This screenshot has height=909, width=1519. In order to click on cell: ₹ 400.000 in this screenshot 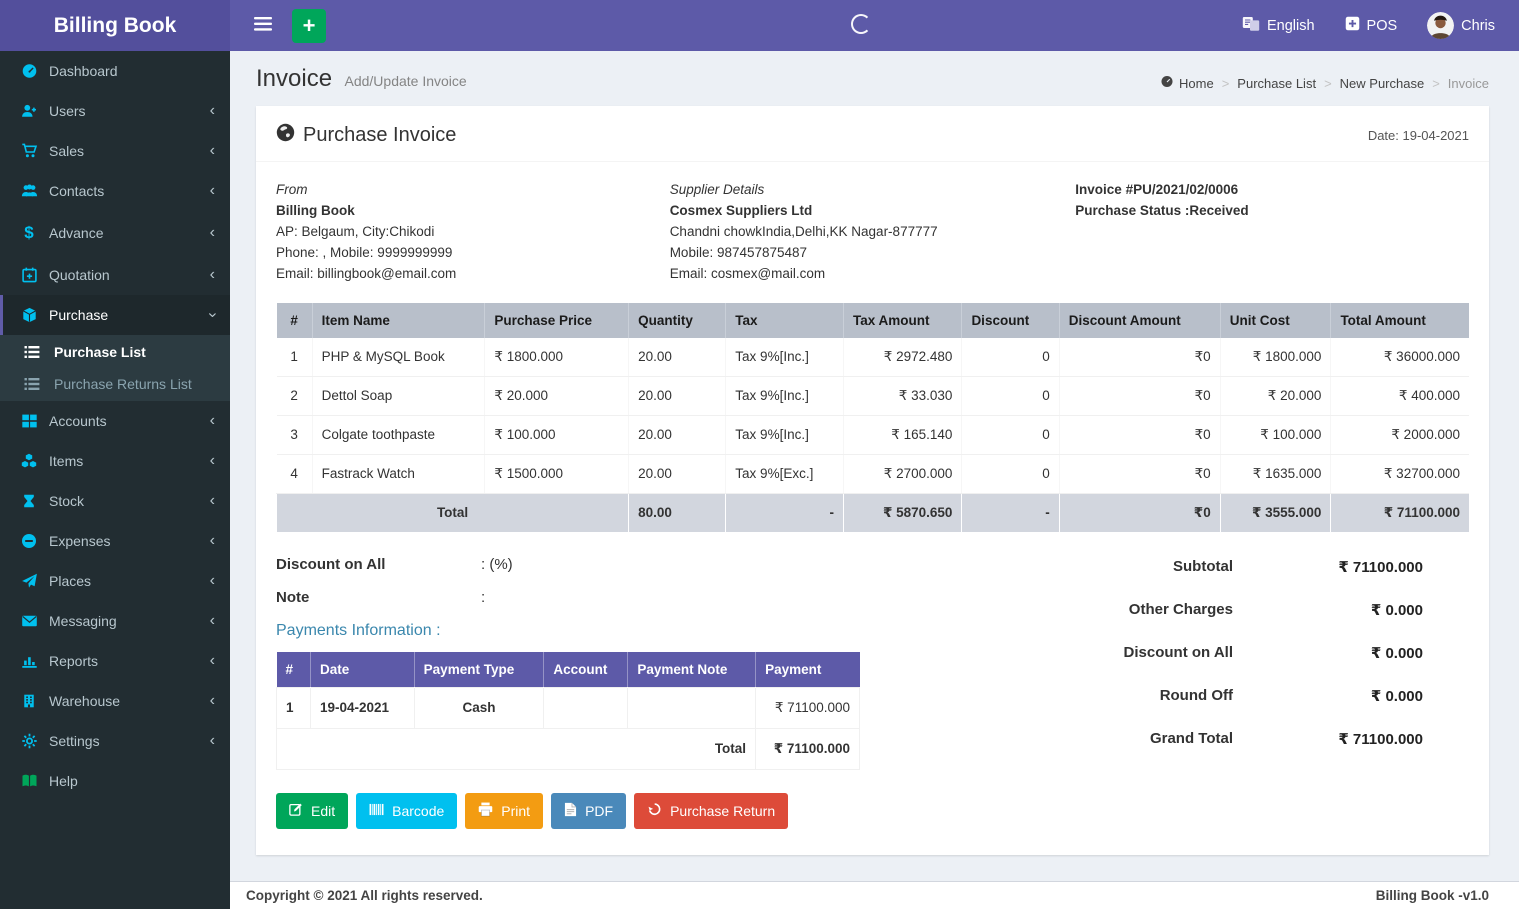, I will do `click(1399, 396)`.